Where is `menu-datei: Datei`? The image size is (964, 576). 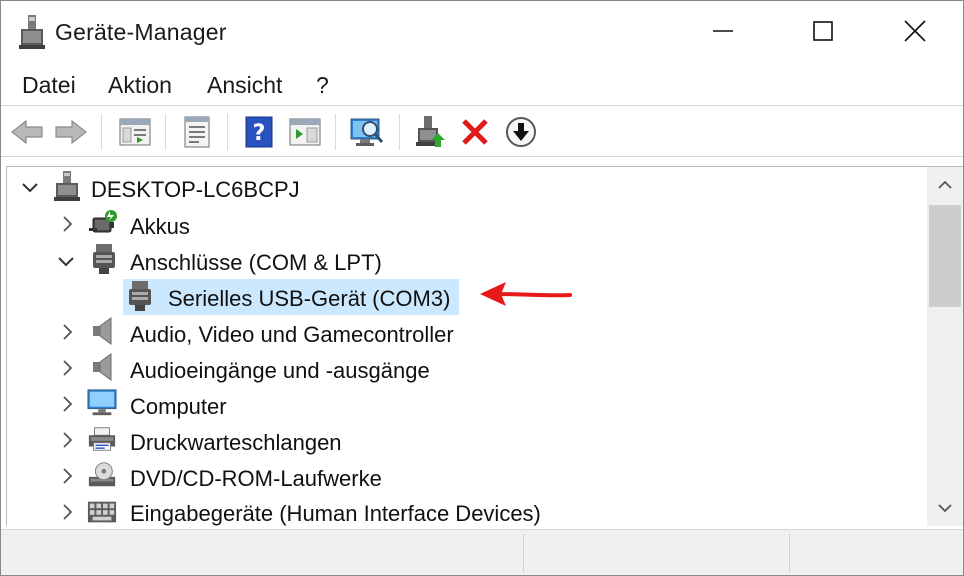 menu-datei: Datei is located at coordinates (49, 85).